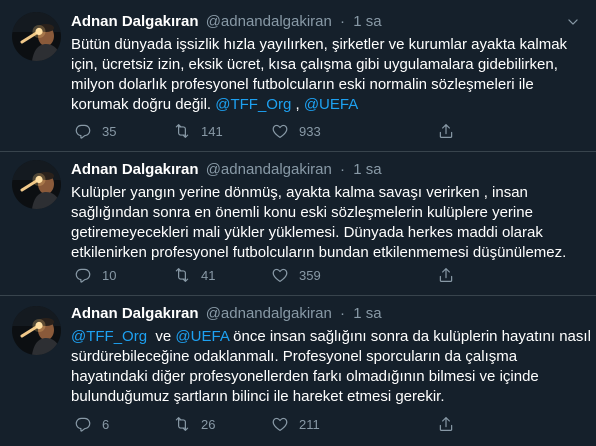 This screenshot has width=596, height=446. What do you see at coordinates (208, 424) in the screenshot?
I see `retweet-count: 26` at bounding box center [208, 424].